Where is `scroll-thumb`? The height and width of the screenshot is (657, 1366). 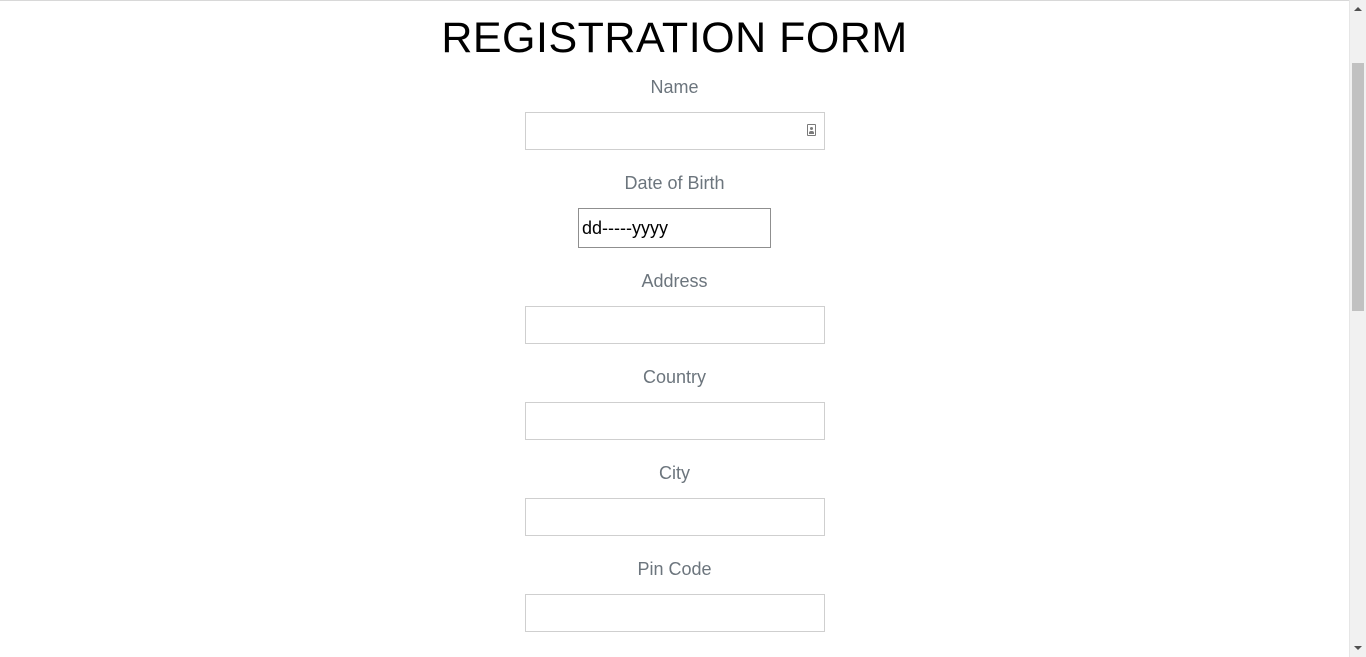
scroll-thumb is located at coordinates (1358, 187).